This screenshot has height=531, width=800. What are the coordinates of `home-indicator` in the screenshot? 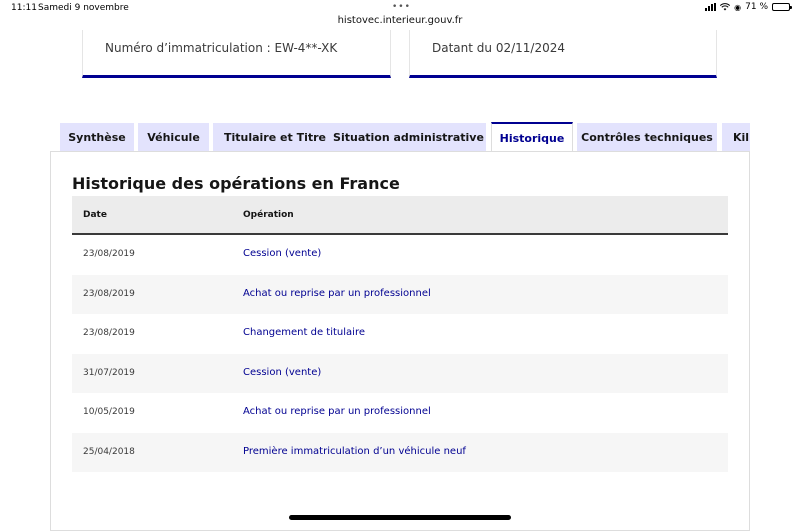 It's located at (400, 517).